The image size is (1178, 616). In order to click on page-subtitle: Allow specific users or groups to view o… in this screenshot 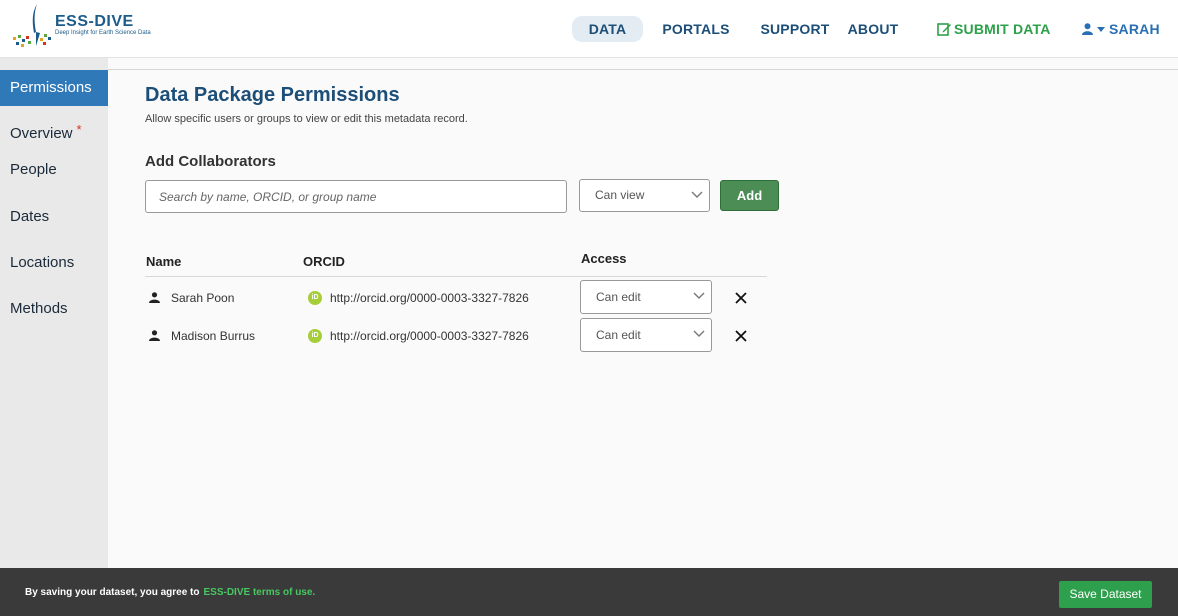, I will do `click(306, 119)`.